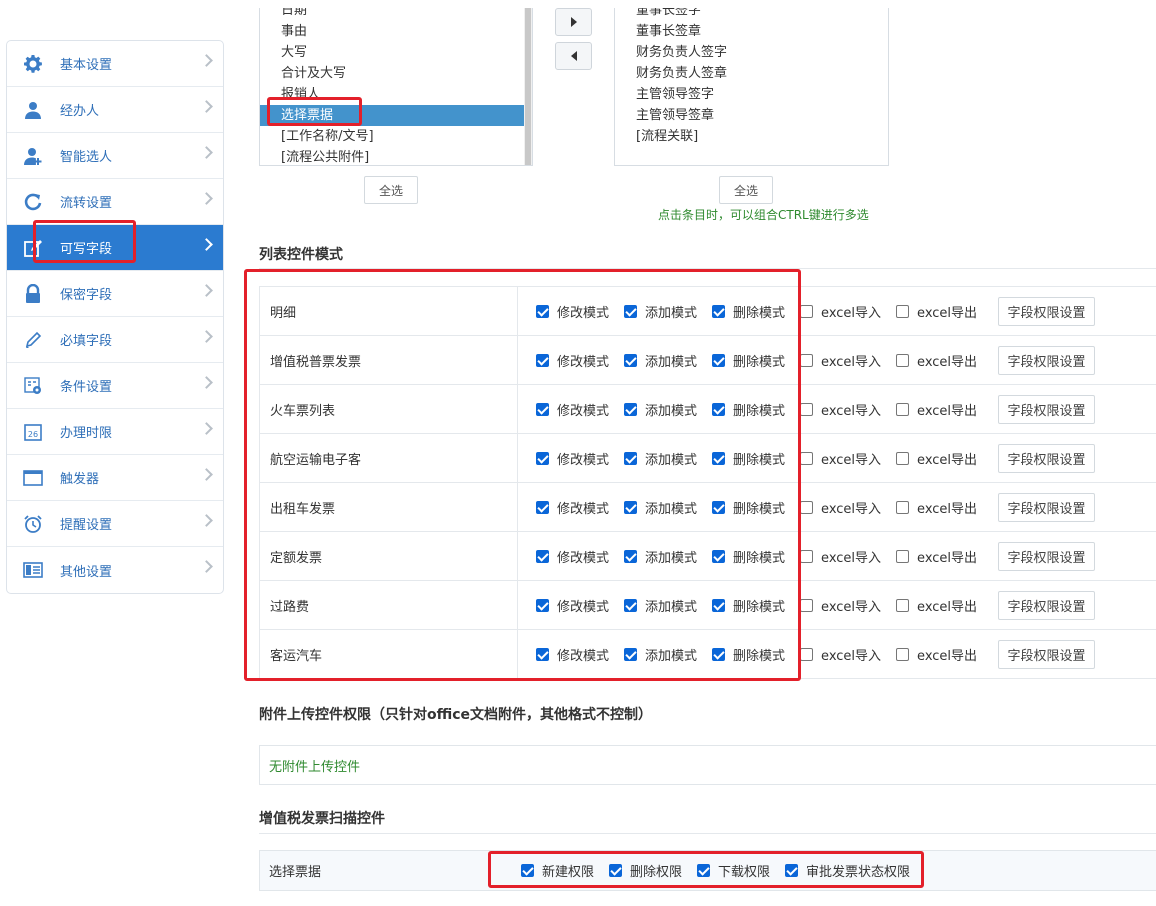  Describe the element at coordinates (115, 294) in the screenshot. I see `sidebar-item-confidential-fields: 保密字段` at that location.